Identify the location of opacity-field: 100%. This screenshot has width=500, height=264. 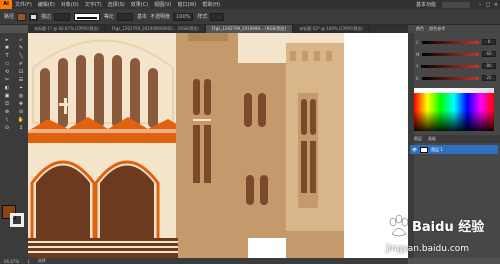
(183, 16).